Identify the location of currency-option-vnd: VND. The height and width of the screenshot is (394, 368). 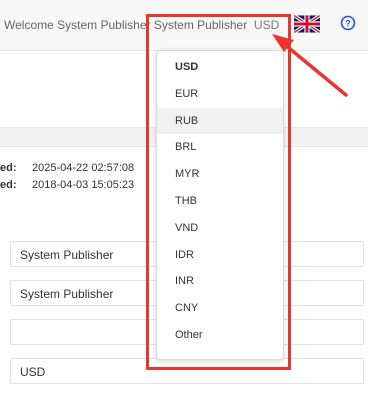
(220, 228).